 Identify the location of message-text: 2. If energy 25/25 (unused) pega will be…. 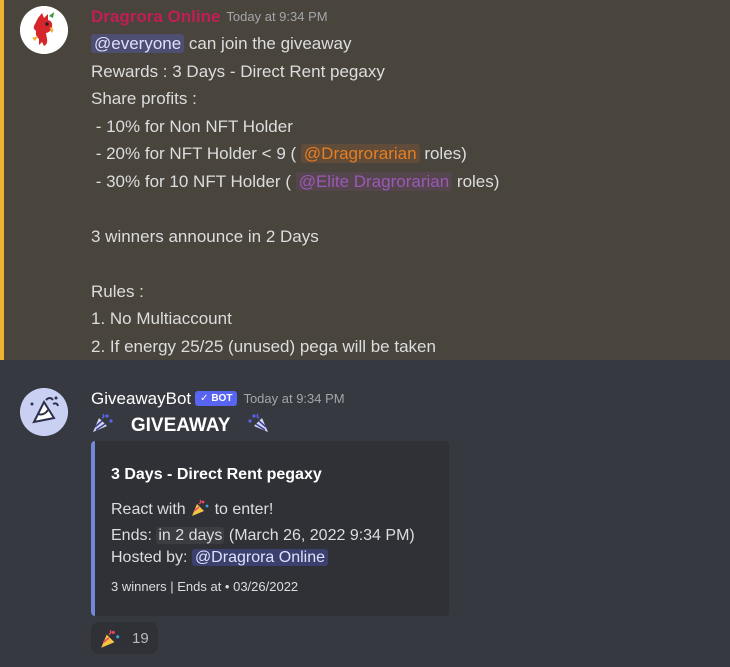
(263, 346).